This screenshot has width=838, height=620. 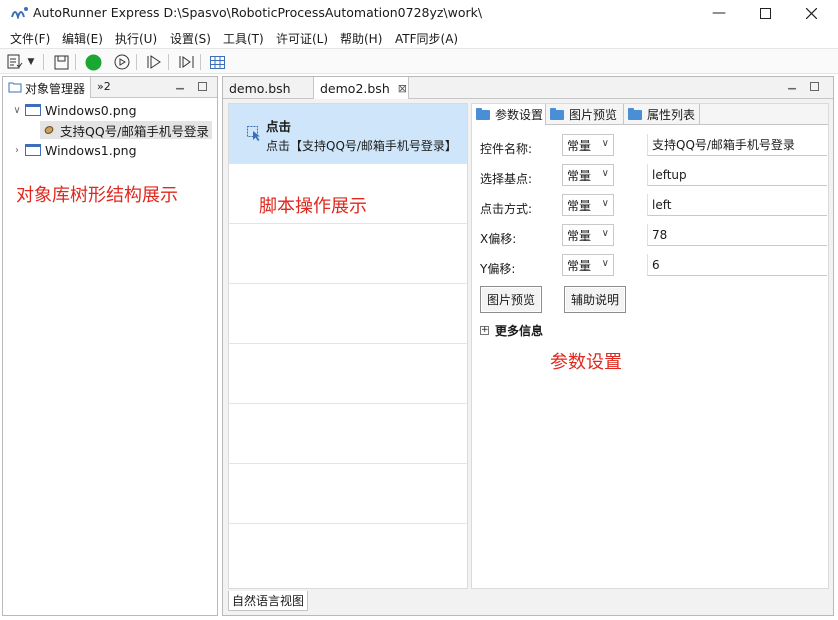 I want to click on step-run-button, so click(x=154, y=62).